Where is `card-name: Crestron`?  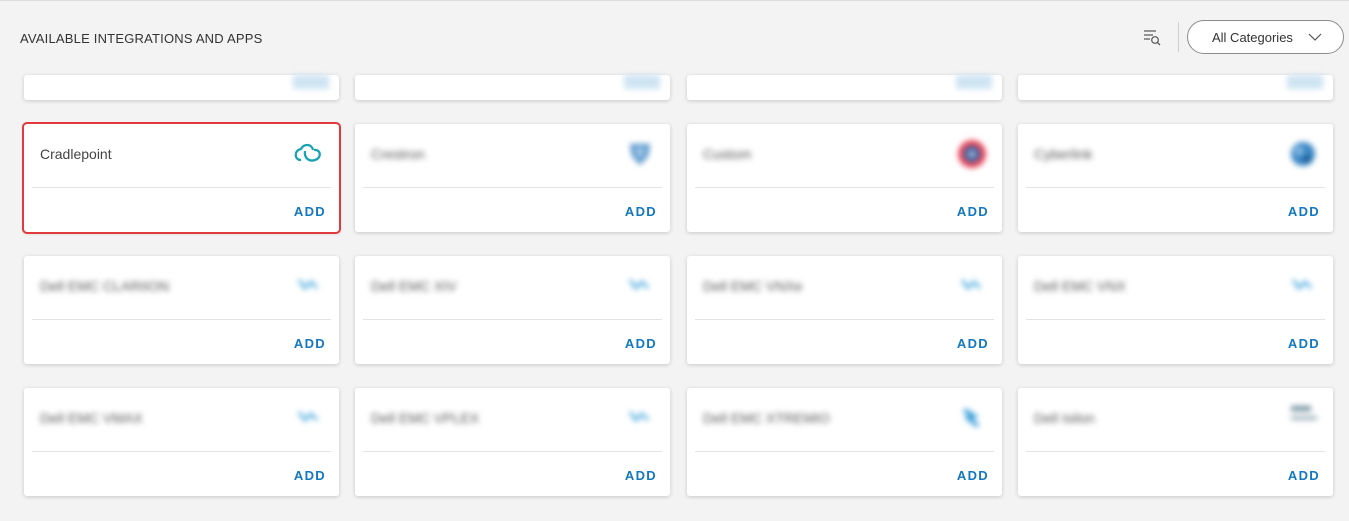
card-name: Crestron is located at coordinates (398, 154).